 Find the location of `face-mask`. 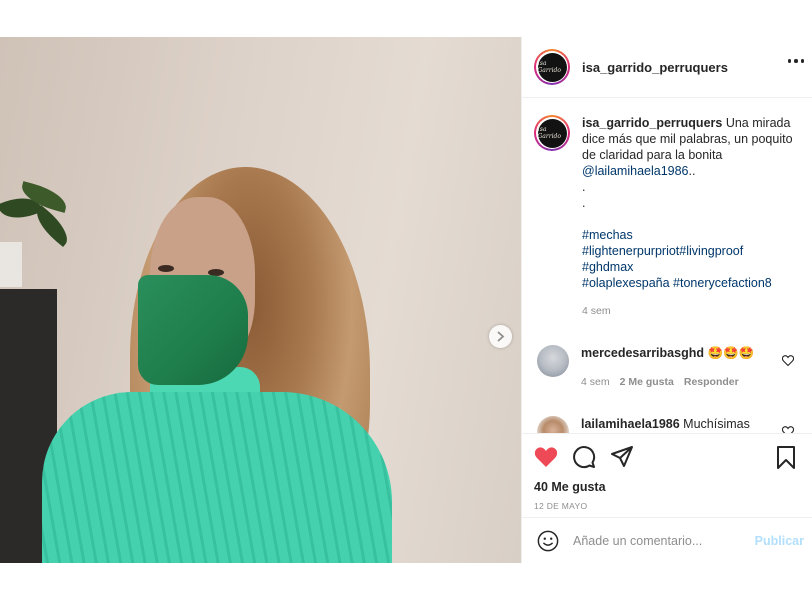

face-mask is located at coordinates (193, 330).